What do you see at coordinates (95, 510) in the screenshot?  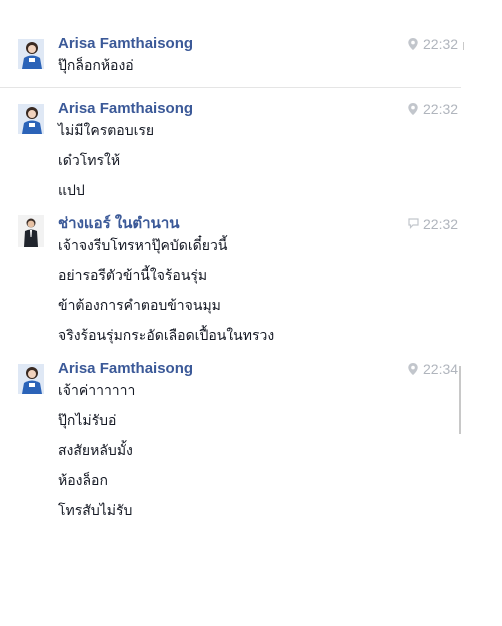 I see `message-text: โทรสับไม่รับ` at bounding box center [95, 510].